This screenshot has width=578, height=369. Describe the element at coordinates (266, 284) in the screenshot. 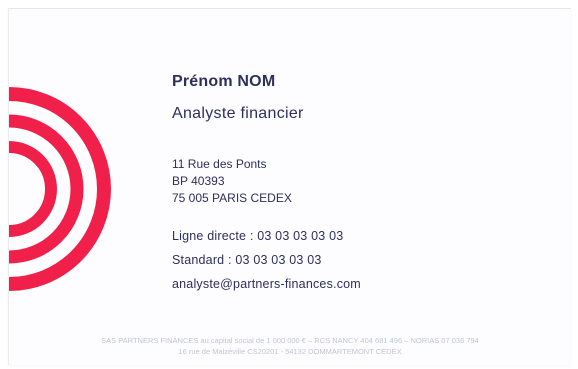

I see `email-link: analyste@partners-finances.com` at that location.